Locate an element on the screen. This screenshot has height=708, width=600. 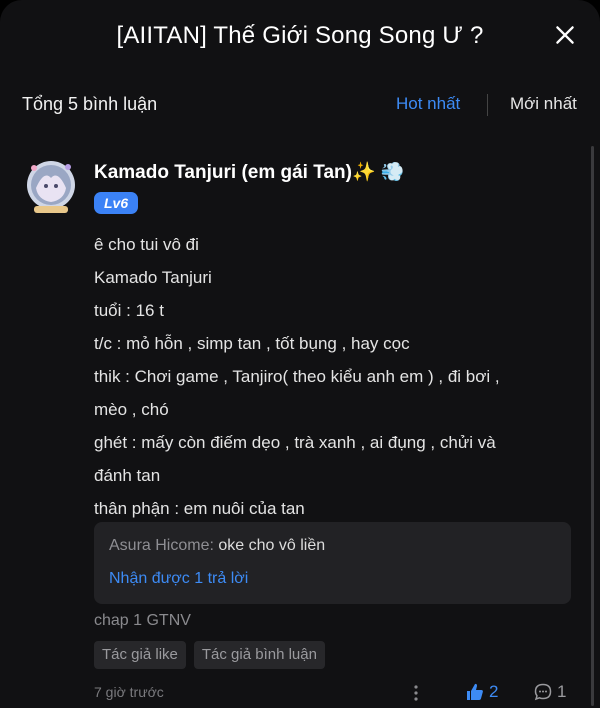
tag-author-like: Tác giả like is located at coordinates (140, 655).